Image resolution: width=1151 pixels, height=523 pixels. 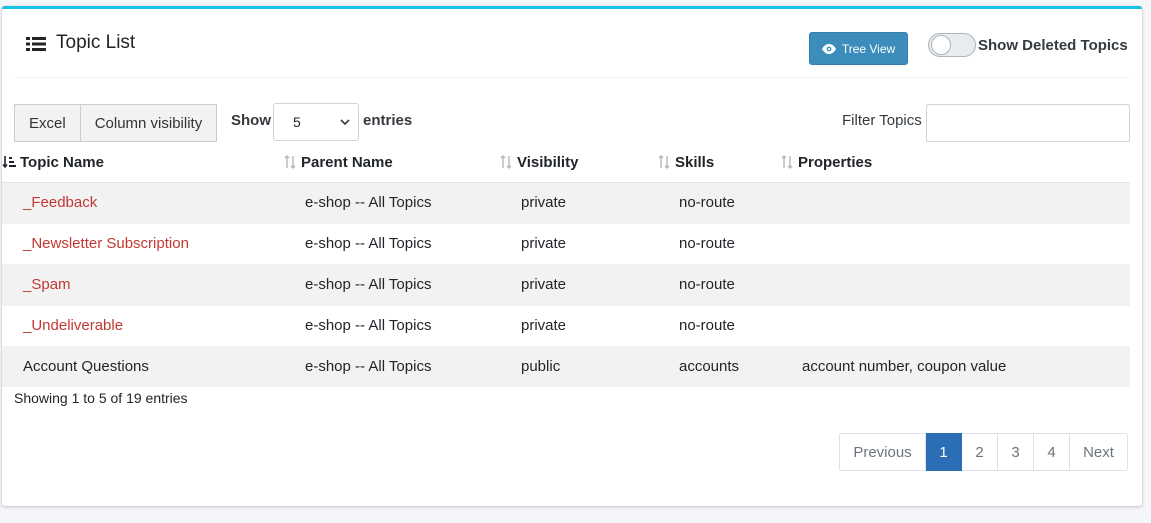 I want to click on column-header-parent-name: Parent Name, so click(x=391, y=163).